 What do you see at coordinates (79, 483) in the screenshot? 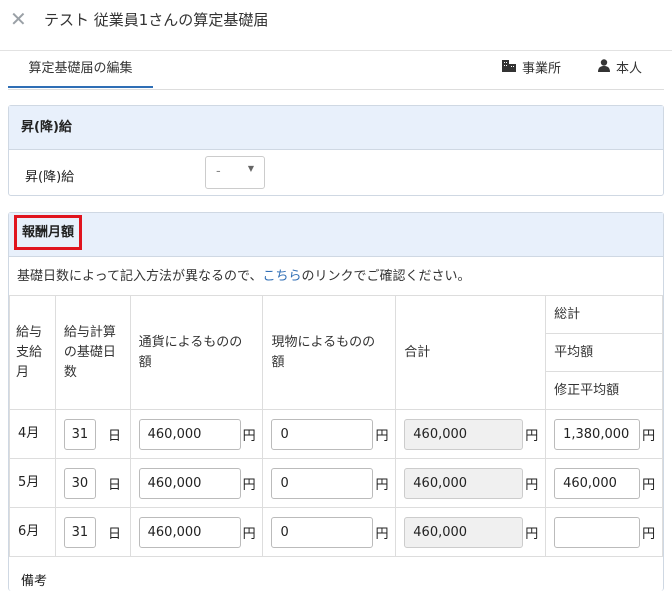
I see `days-input: 30` at bounding box center [79, 483].